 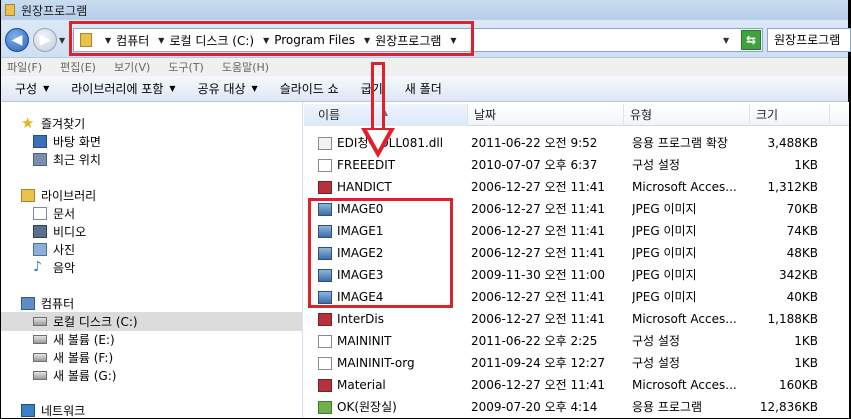 What do you see at coordinates (376, 363) in the screenshot?
I see `file-name: MAININIT-org` at bounding box center [376, 363].